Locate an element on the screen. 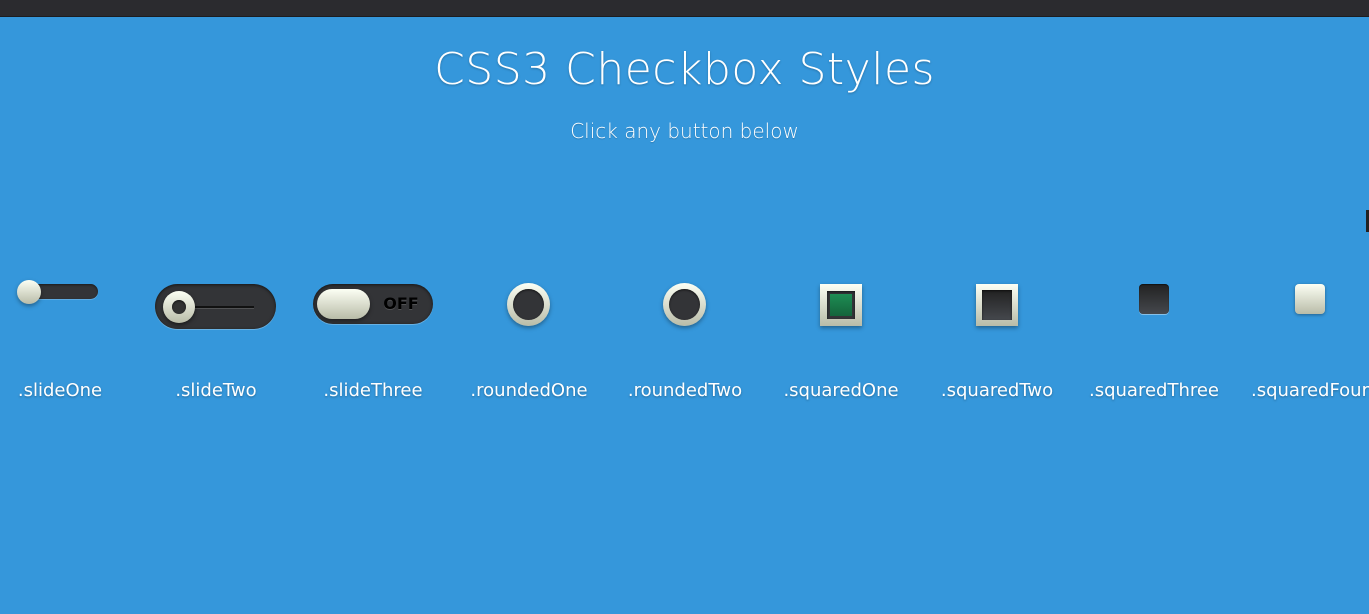  page-title: CSS3 Checkbox Styles is located at coordinates (684, 69).